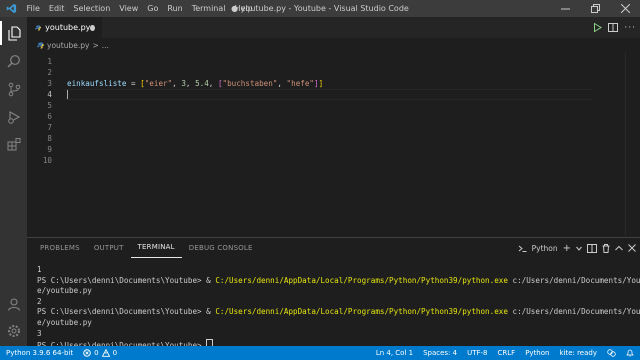 This screenshot has height=360, width=640. I want to click on operator: =, so click(133, 83).